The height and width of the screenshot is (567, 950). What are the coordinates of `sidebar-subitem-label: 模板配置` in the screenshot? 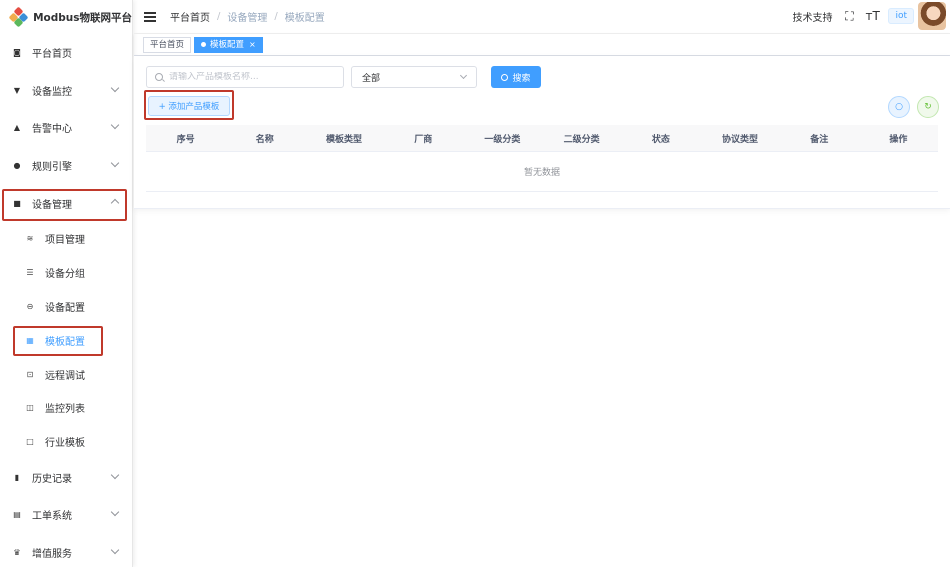 It's located at (65, 342).